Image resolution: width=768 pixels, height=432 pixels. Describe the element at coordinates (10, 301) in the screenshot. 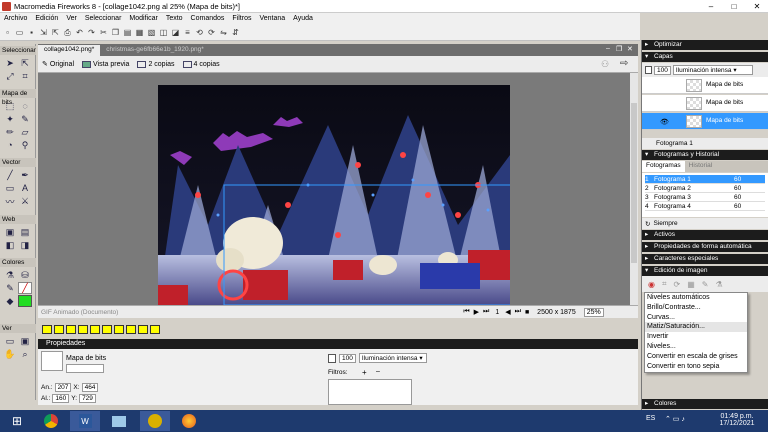

I see `fill-color-icon: ◆` at that location.